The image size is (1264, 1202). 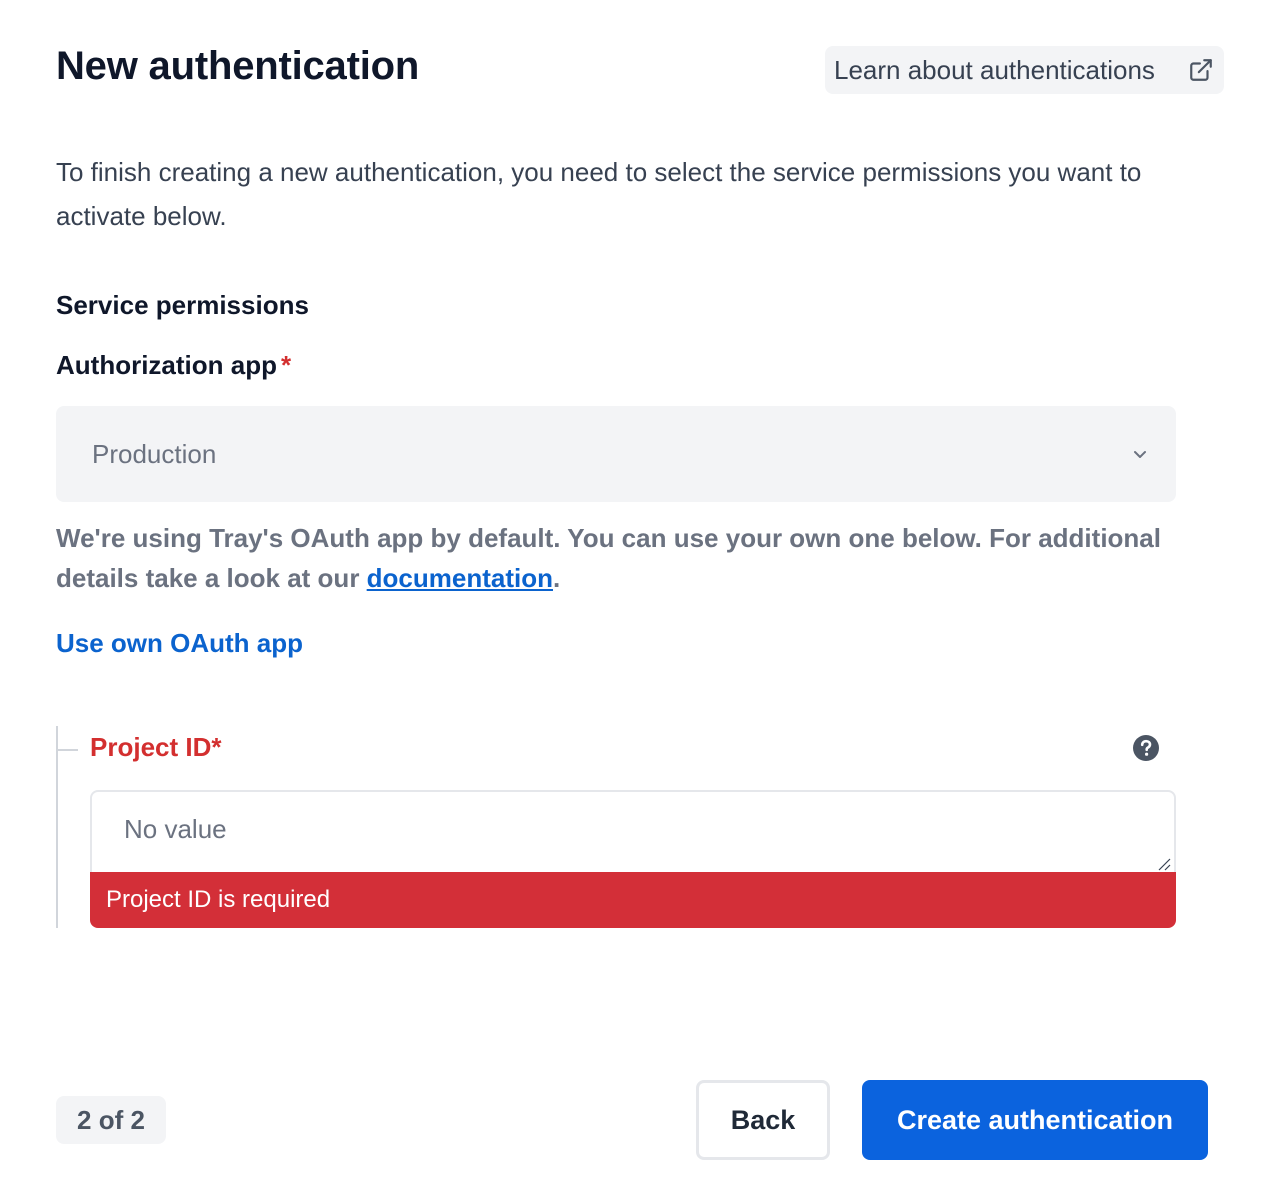 I want to click on page-title: New authentication, so click(x=238, y=66).